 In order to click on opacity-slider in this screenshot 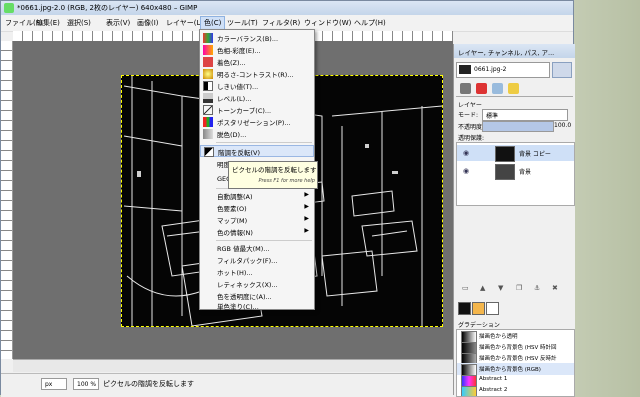, I will do `click(518, 126)`.